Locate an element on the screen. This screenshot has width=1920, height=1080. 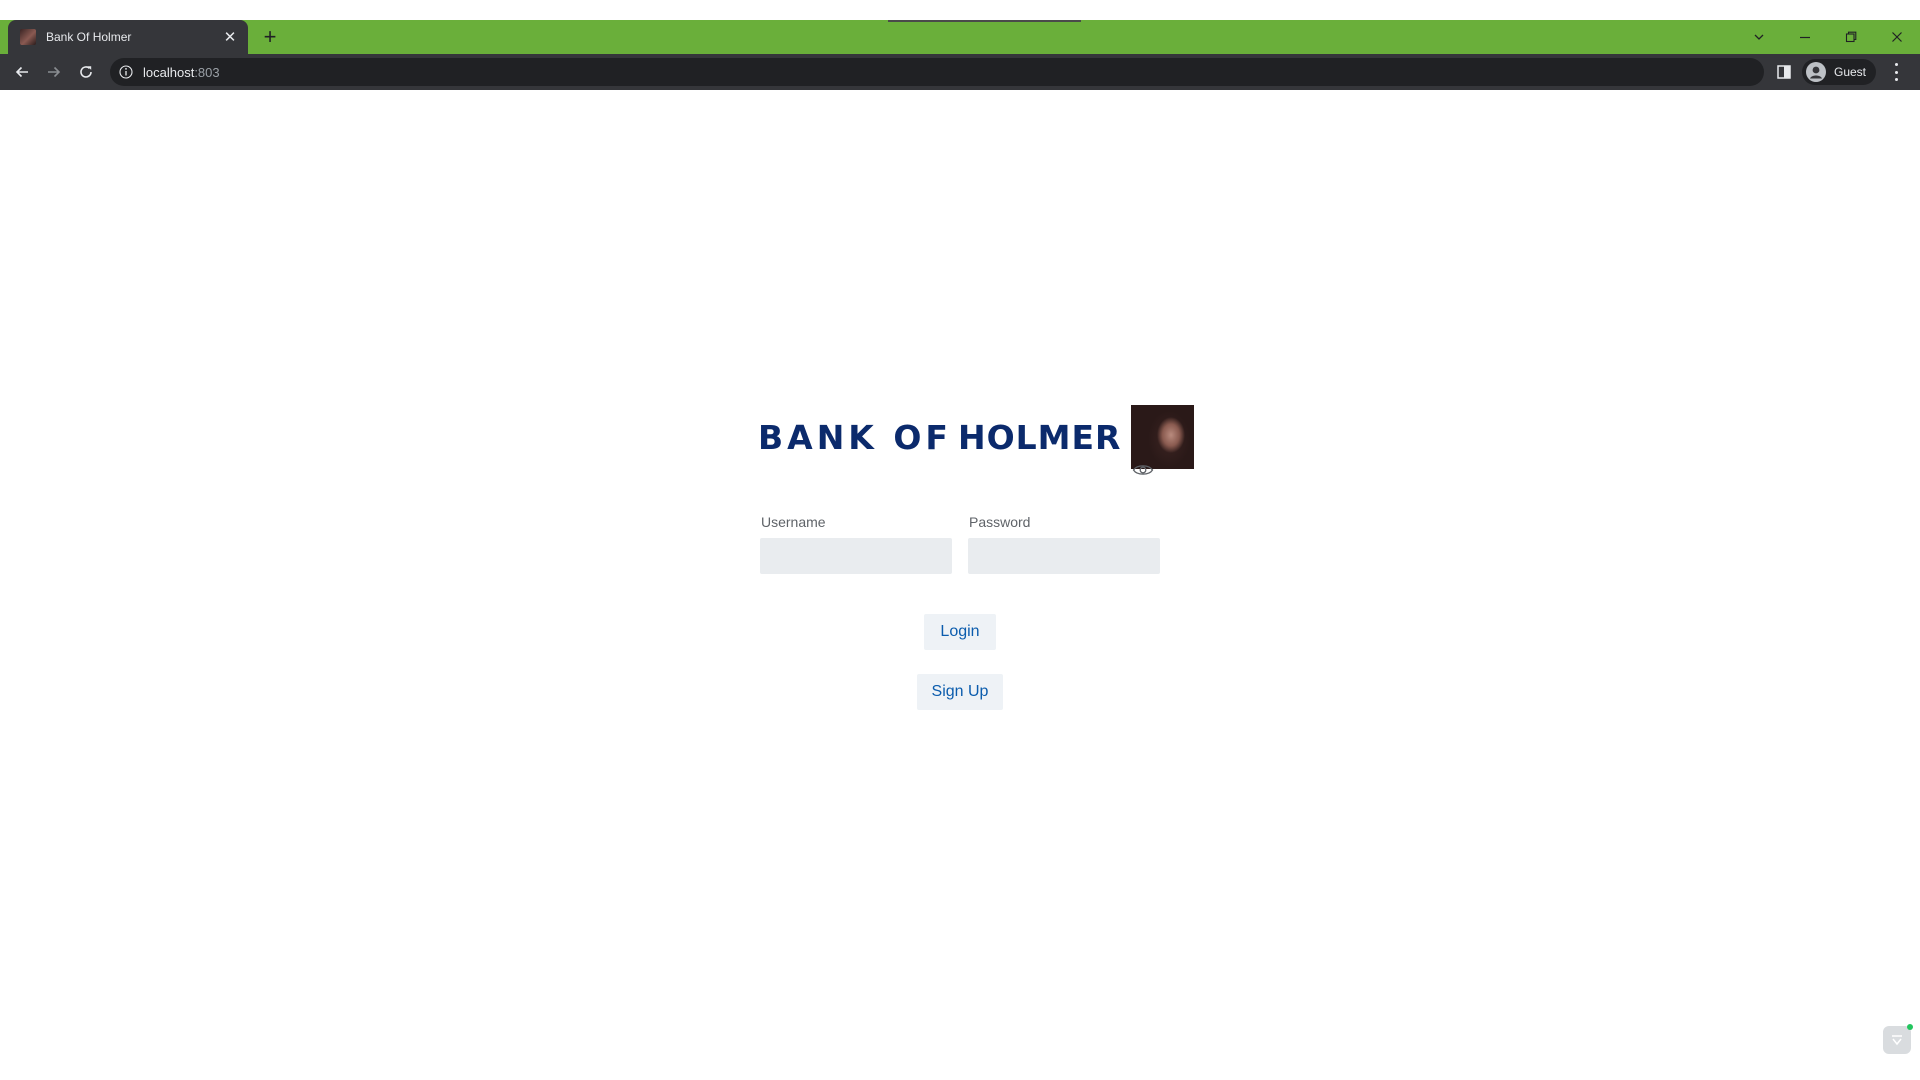
sign-up-button: Sign Up is located at coordinates (960, 692).